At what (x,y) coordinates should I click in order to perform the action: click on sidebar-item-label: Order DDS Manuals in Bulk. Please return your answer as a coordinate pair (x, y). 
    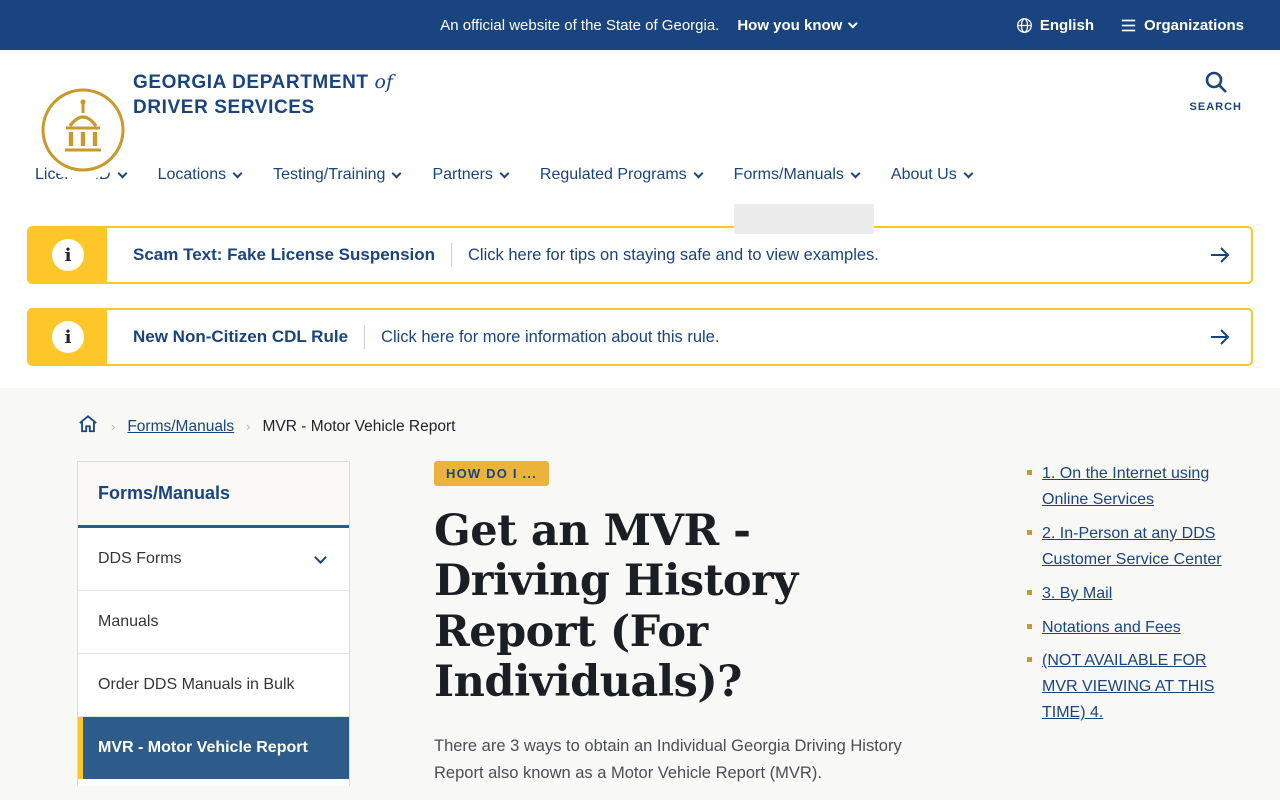
    Looking at the image, I should click on (196, 684).